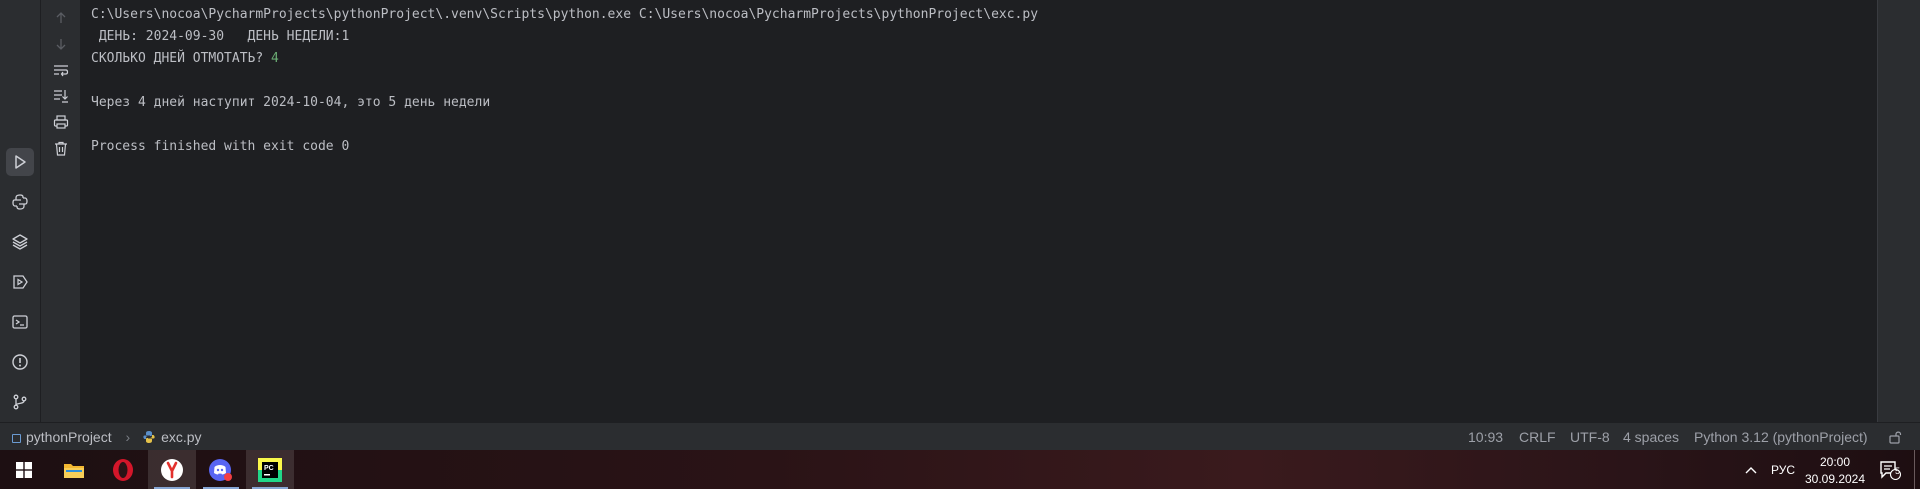  I want to click on breadcrumb-project: pythonProject, so click(69, 437).